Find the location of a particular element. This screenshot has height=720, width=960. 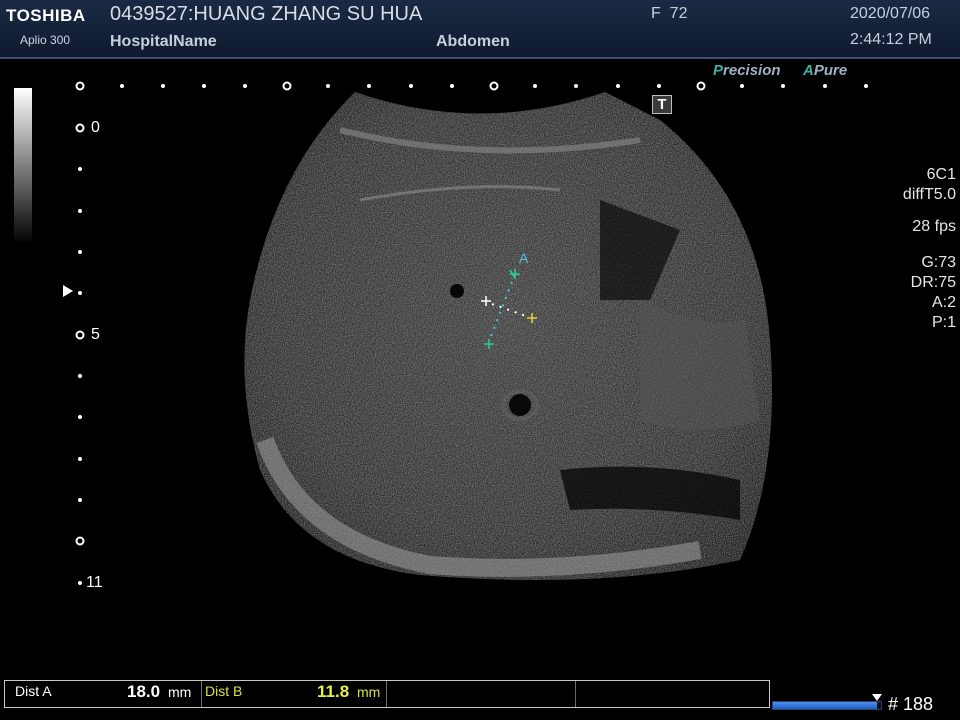

dist-a-cell: Dist A 18.0 mm is located at coordinates (103, 694).